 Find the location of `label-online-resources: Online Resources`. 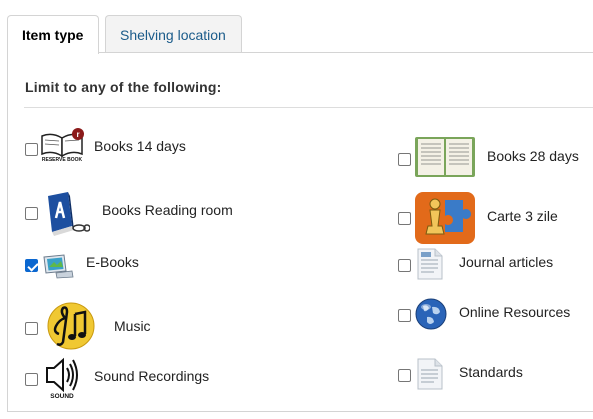

label-online-resources: Online Resources is located at coordinates (515, 312).